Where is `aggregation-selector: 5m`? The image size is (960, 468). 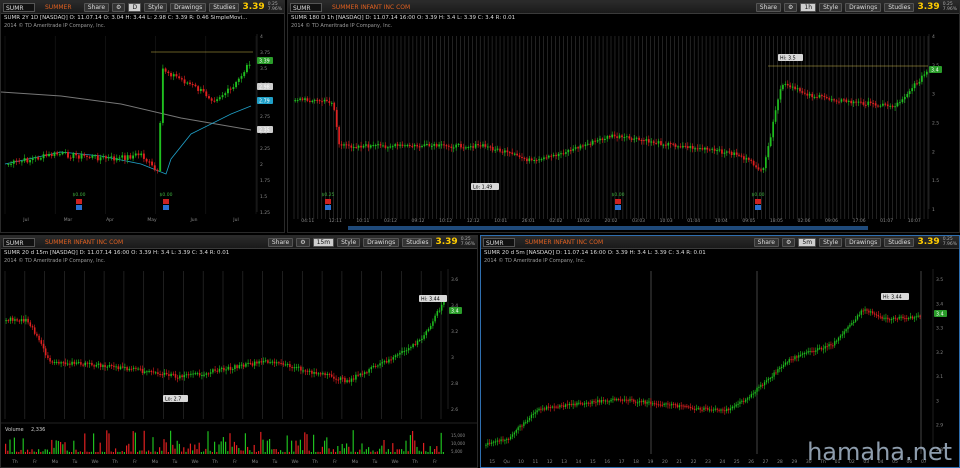 aggregation-selector: 5m is located at coordinates (807, 242).